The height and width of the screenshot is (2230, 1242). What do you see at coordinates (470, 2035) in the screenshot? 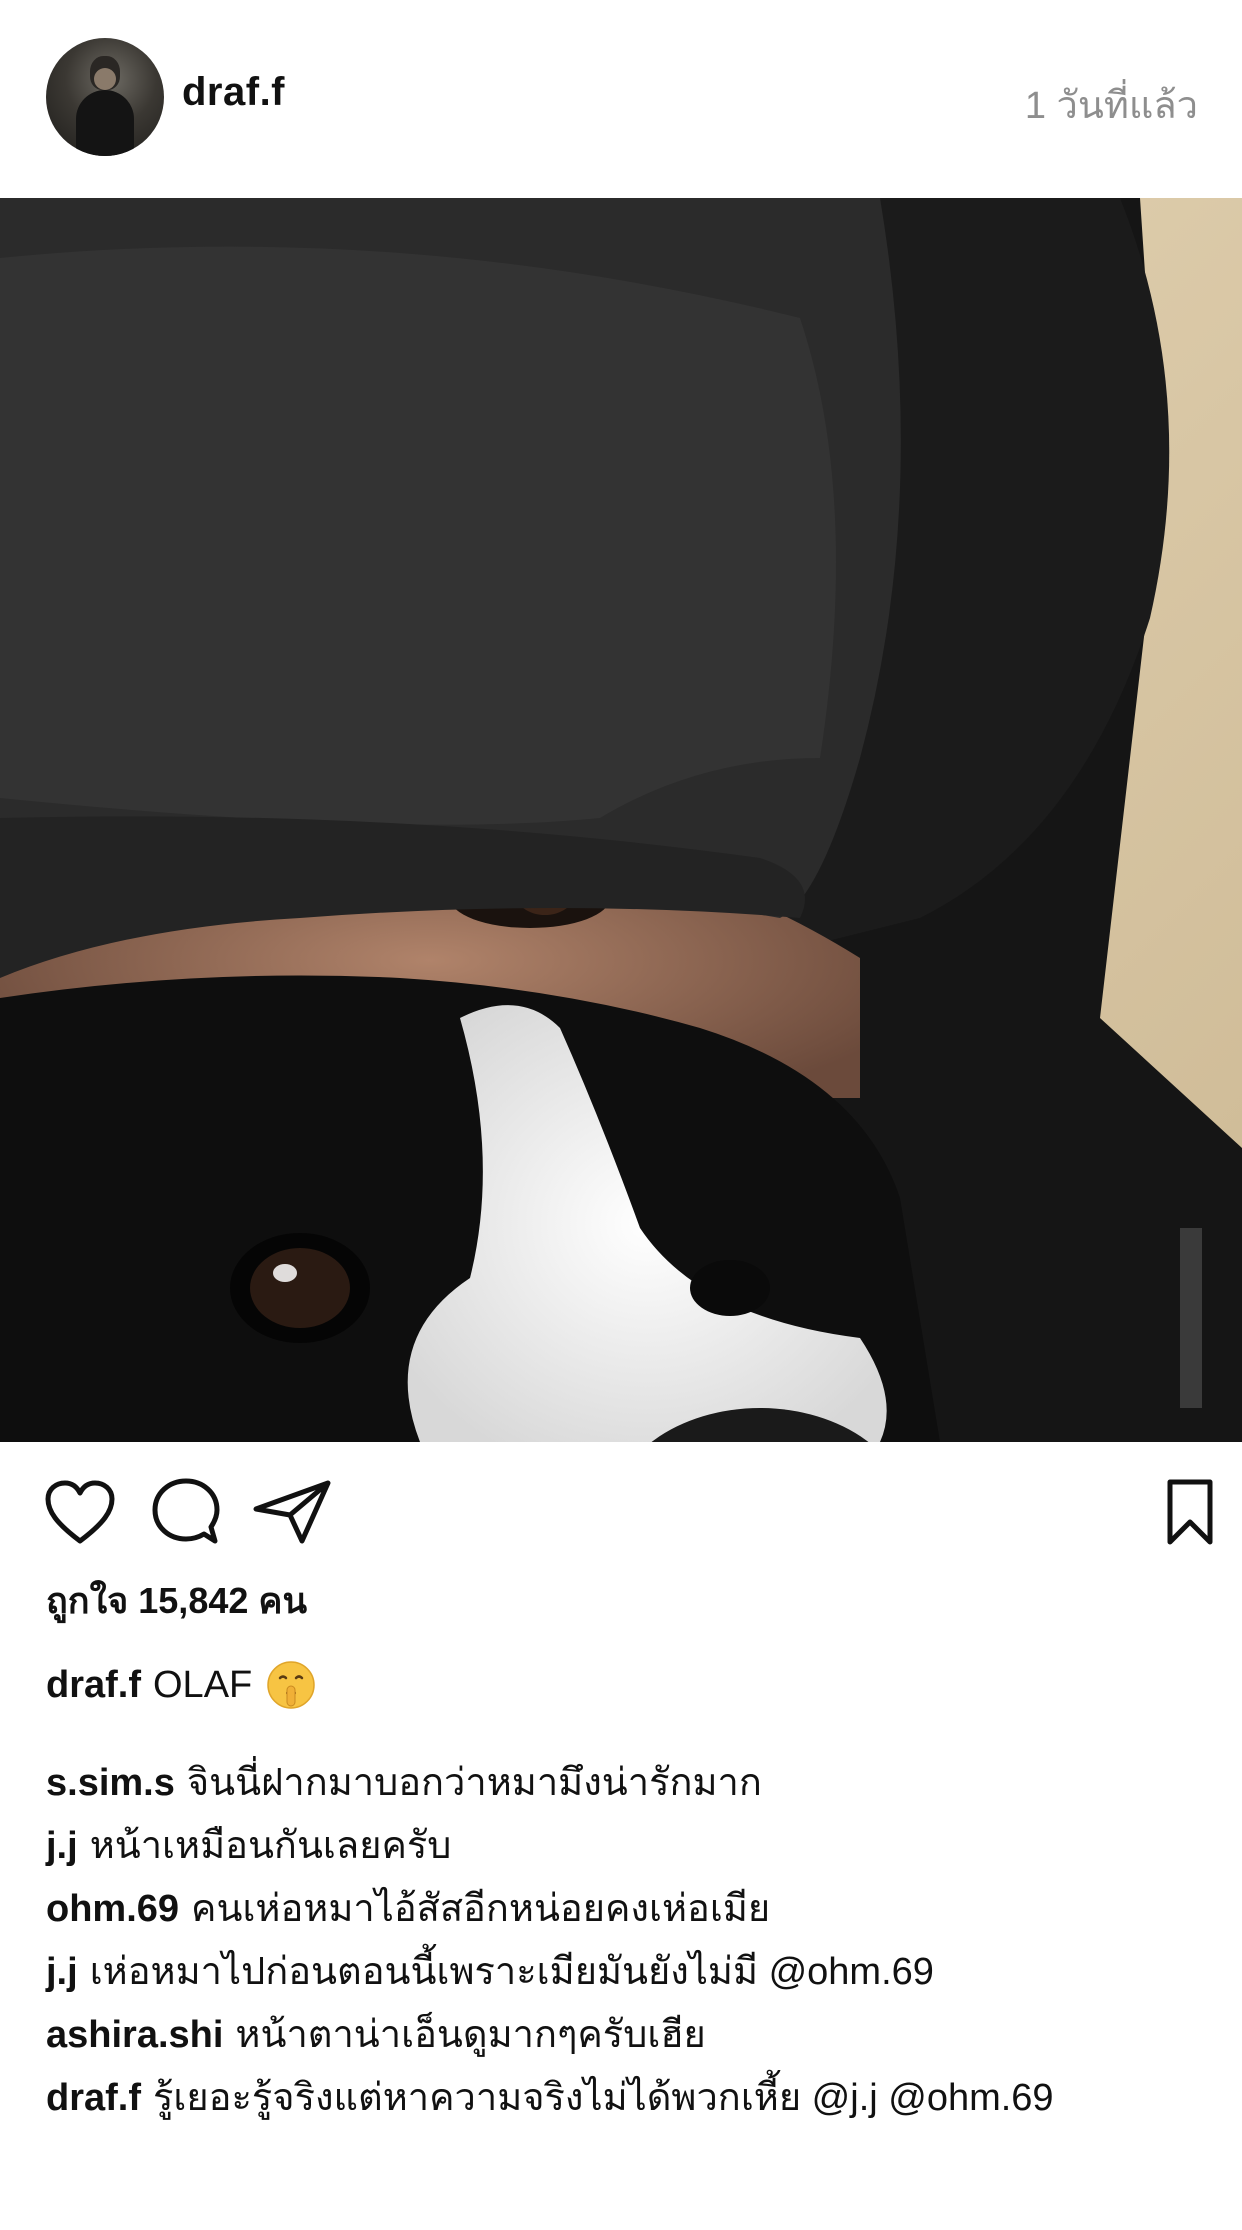
I see `comment-text: หน้าตาน่าเอ็นดูมากๆครับเฮีย` at bounding box center [470, 2035].